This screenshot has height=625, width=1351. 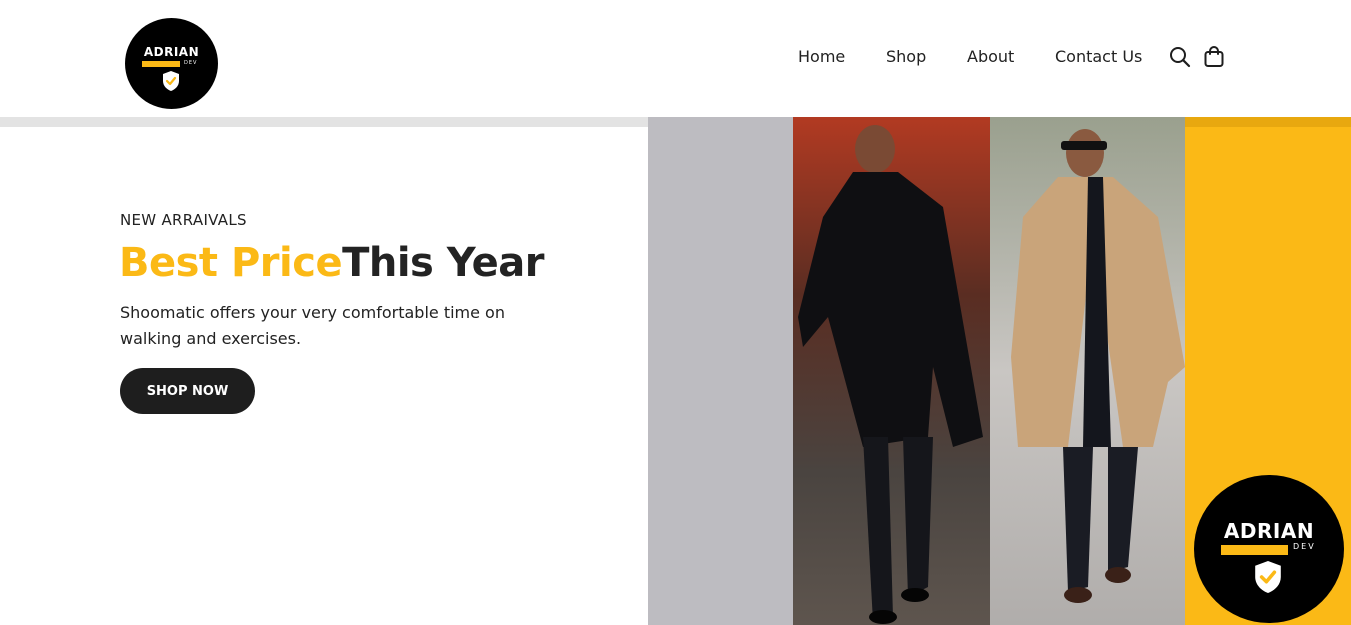 I want to click on hero-grey-panel, so click(x=720, y=371).